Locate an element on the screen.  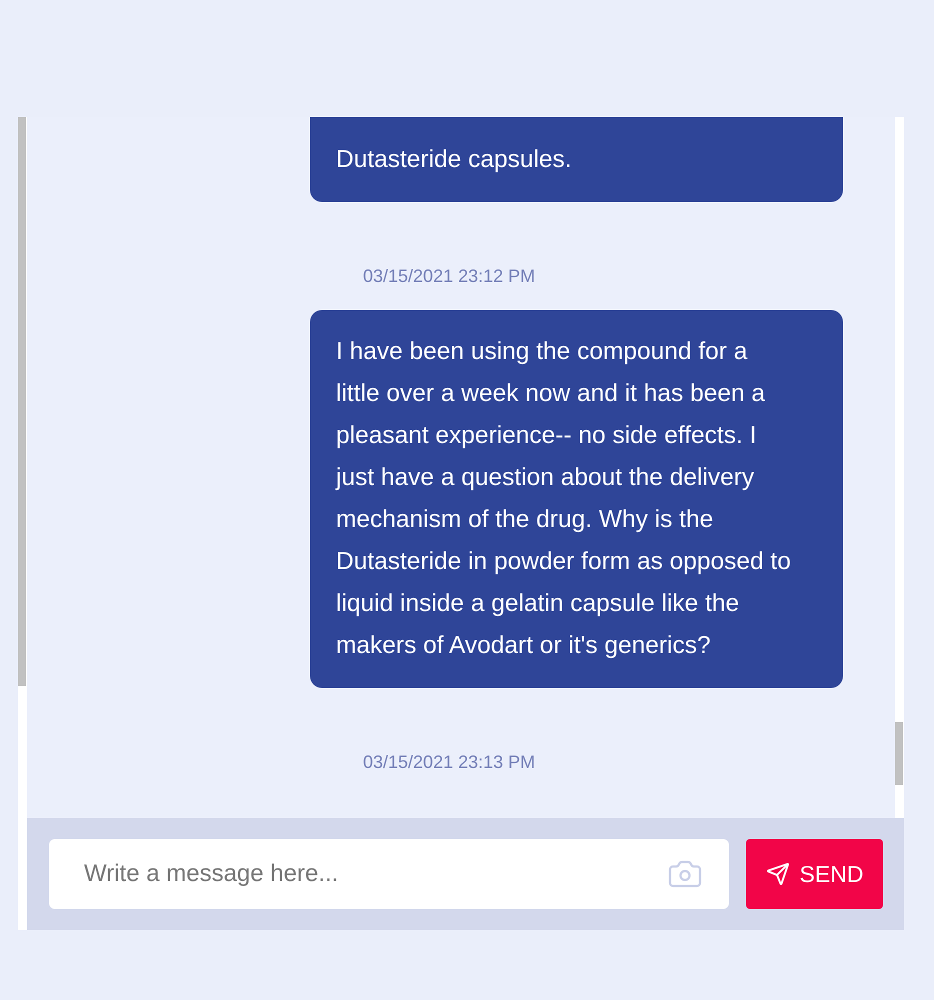
send-button: SEND is located at coordinates (814, 874).